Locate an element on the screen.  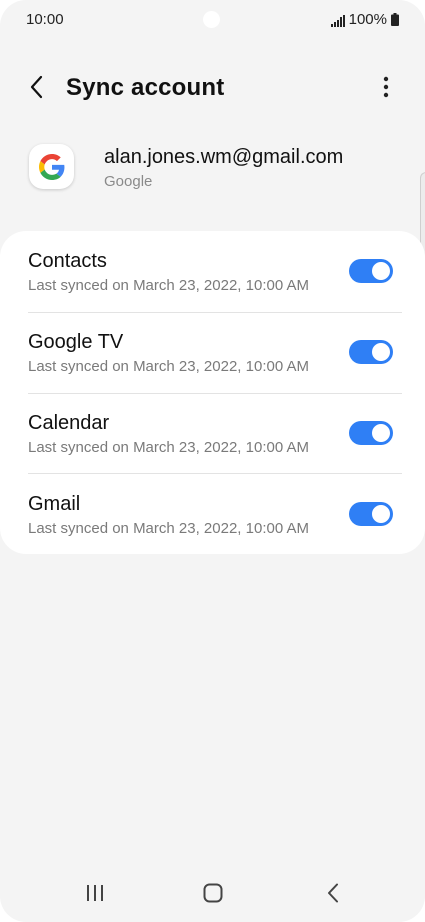
chevron-left-icon is located at coordinates (37, 89).